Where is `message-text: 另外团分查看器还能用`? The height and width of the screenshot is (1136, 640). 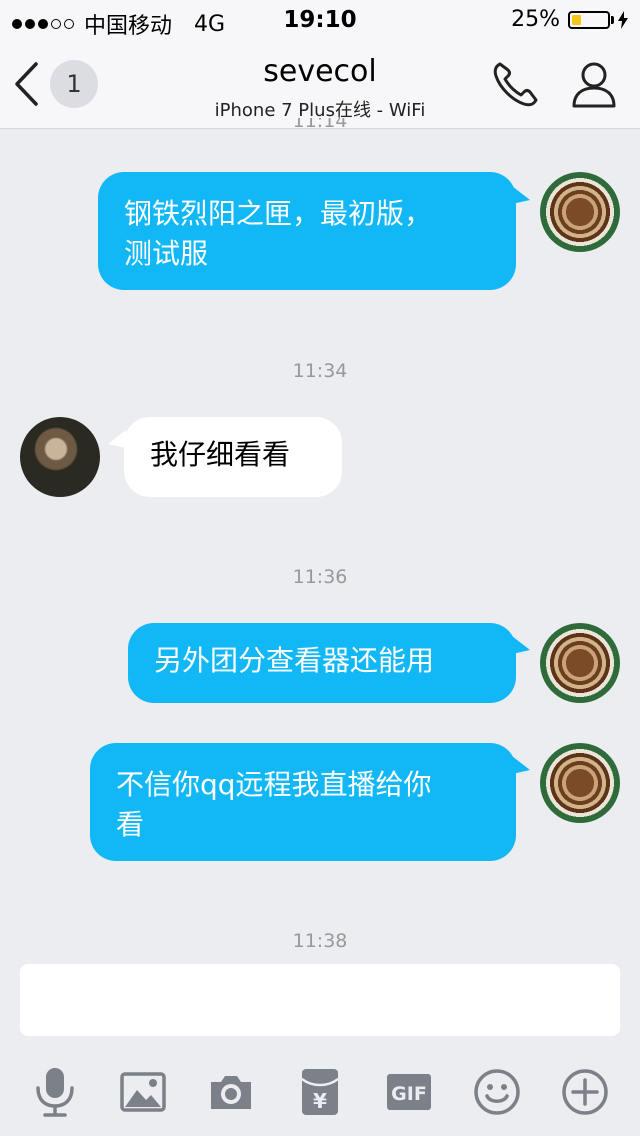 message-text: 另外团分查看器还能用 is located at coordinates (294, 660).